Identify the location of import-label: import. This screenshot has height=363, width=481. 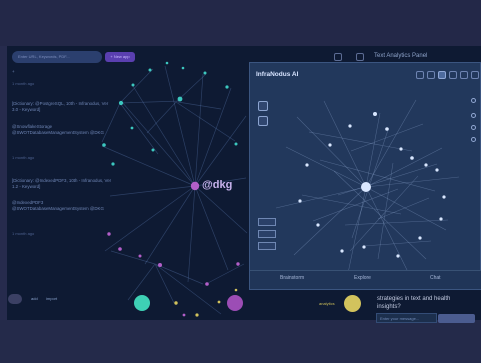
(52, 298).